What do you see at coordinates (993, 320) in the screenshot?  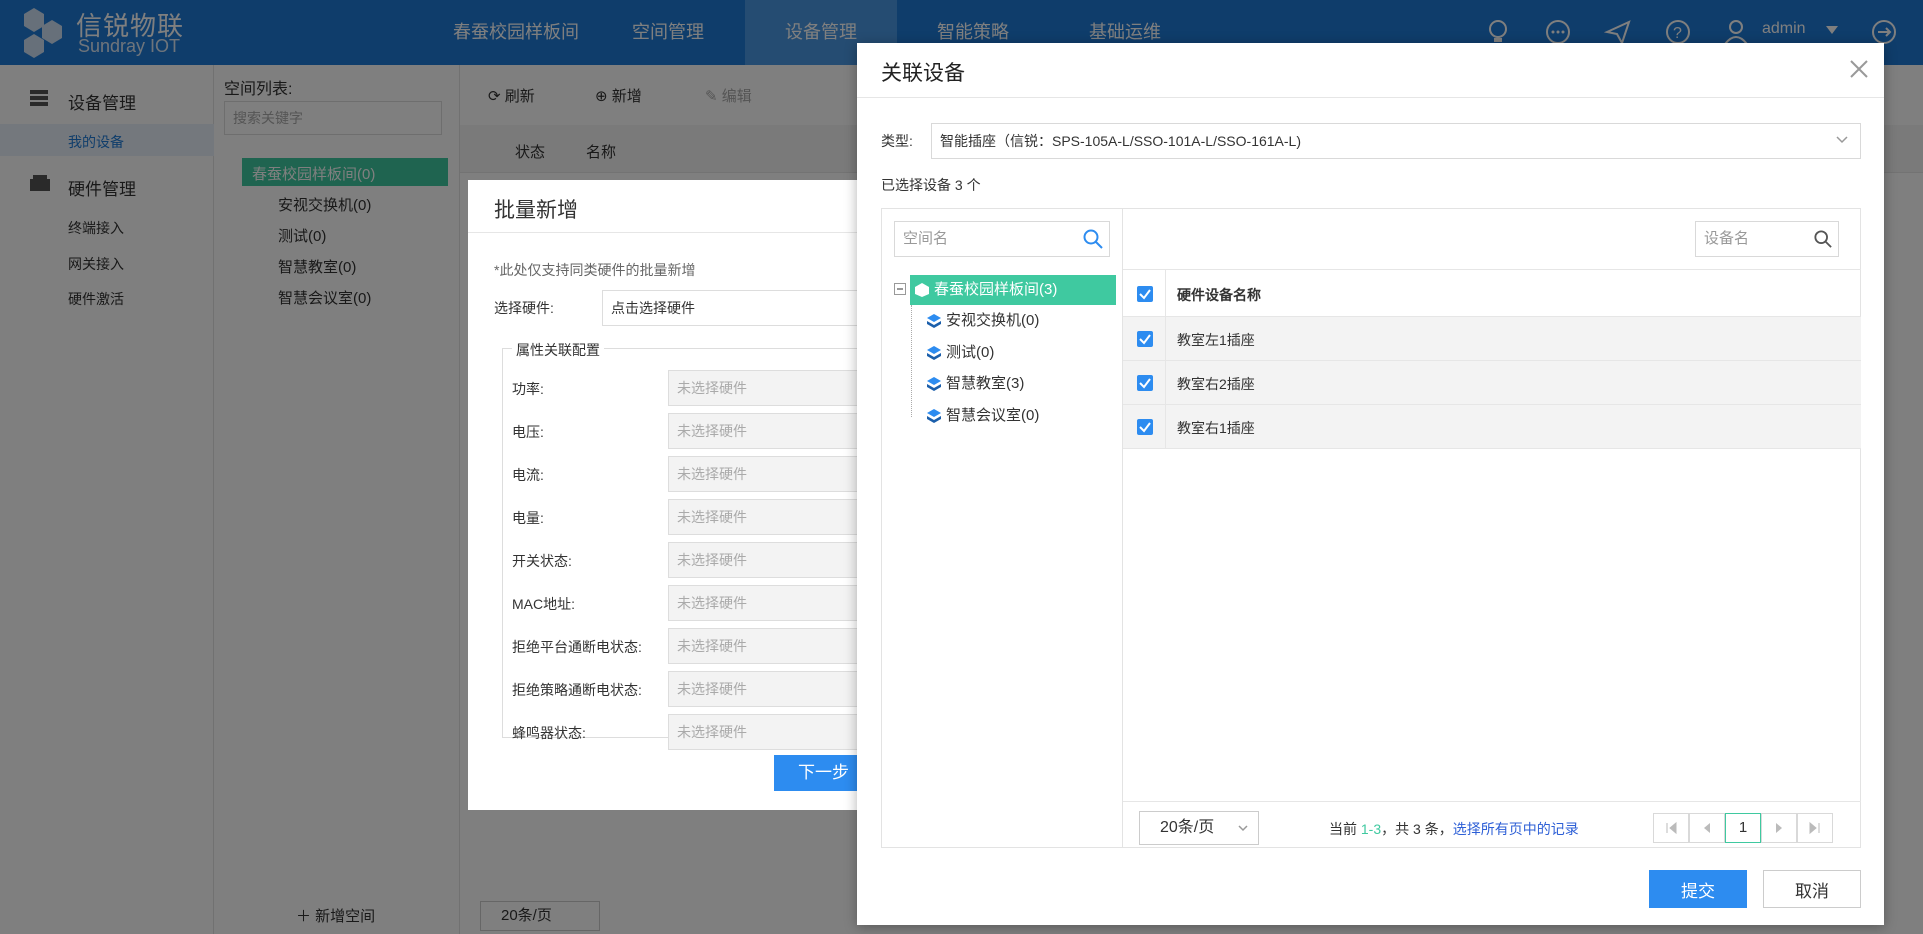 I see `tree-child-label: 安视交换机(0)` at bounding box center [993, 320].